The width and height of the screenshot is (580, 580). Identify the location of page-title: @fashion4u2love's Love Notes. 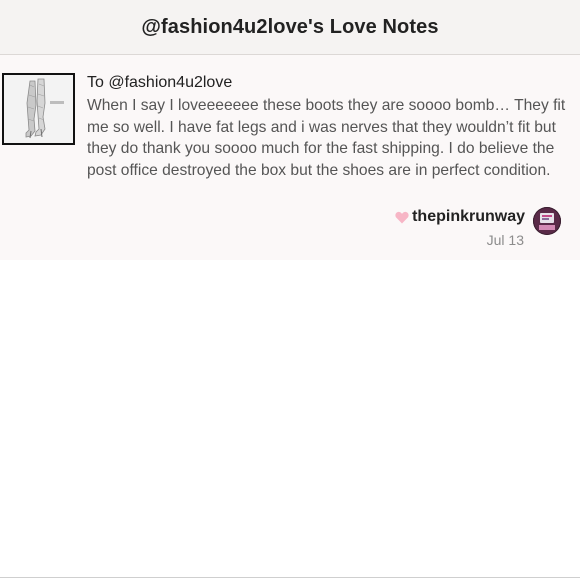
(290, 26).